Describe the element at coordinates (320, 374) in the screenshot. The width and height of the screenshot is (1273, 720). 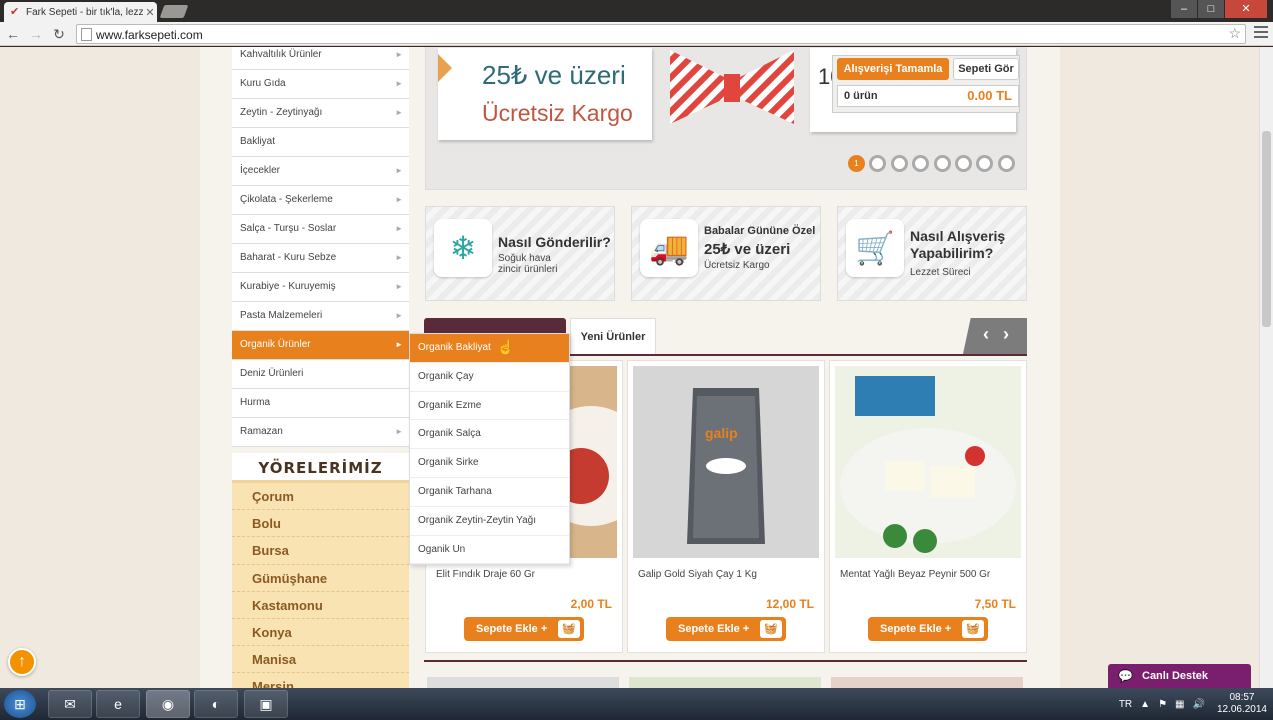
I see `category-item: Deniz Ürünleri` at that location.